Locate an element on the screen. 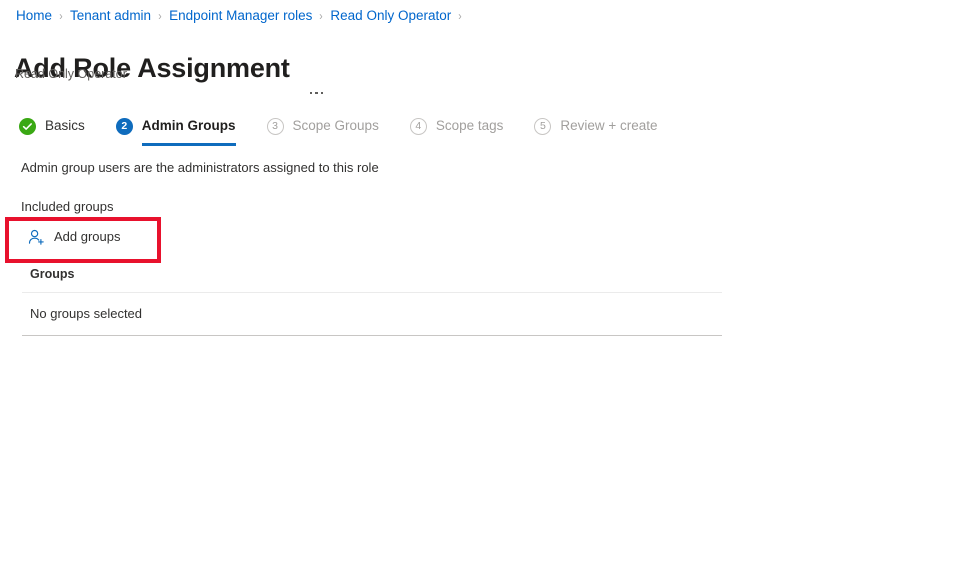  wizard-step-label-review-create: Review + create is located at coordinates (609, 125).